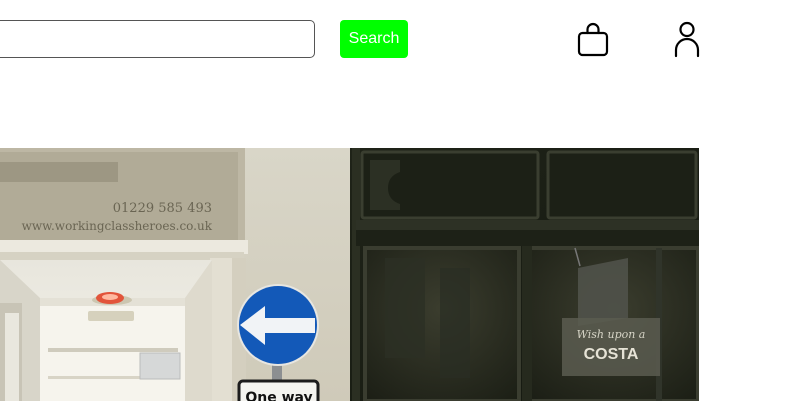 This screenshot has width=791, height=401. What do you see at coordinates (611, 354) in the screenshot?
I see `window-brand-text: COSTA` at bounding box center [611, 354].